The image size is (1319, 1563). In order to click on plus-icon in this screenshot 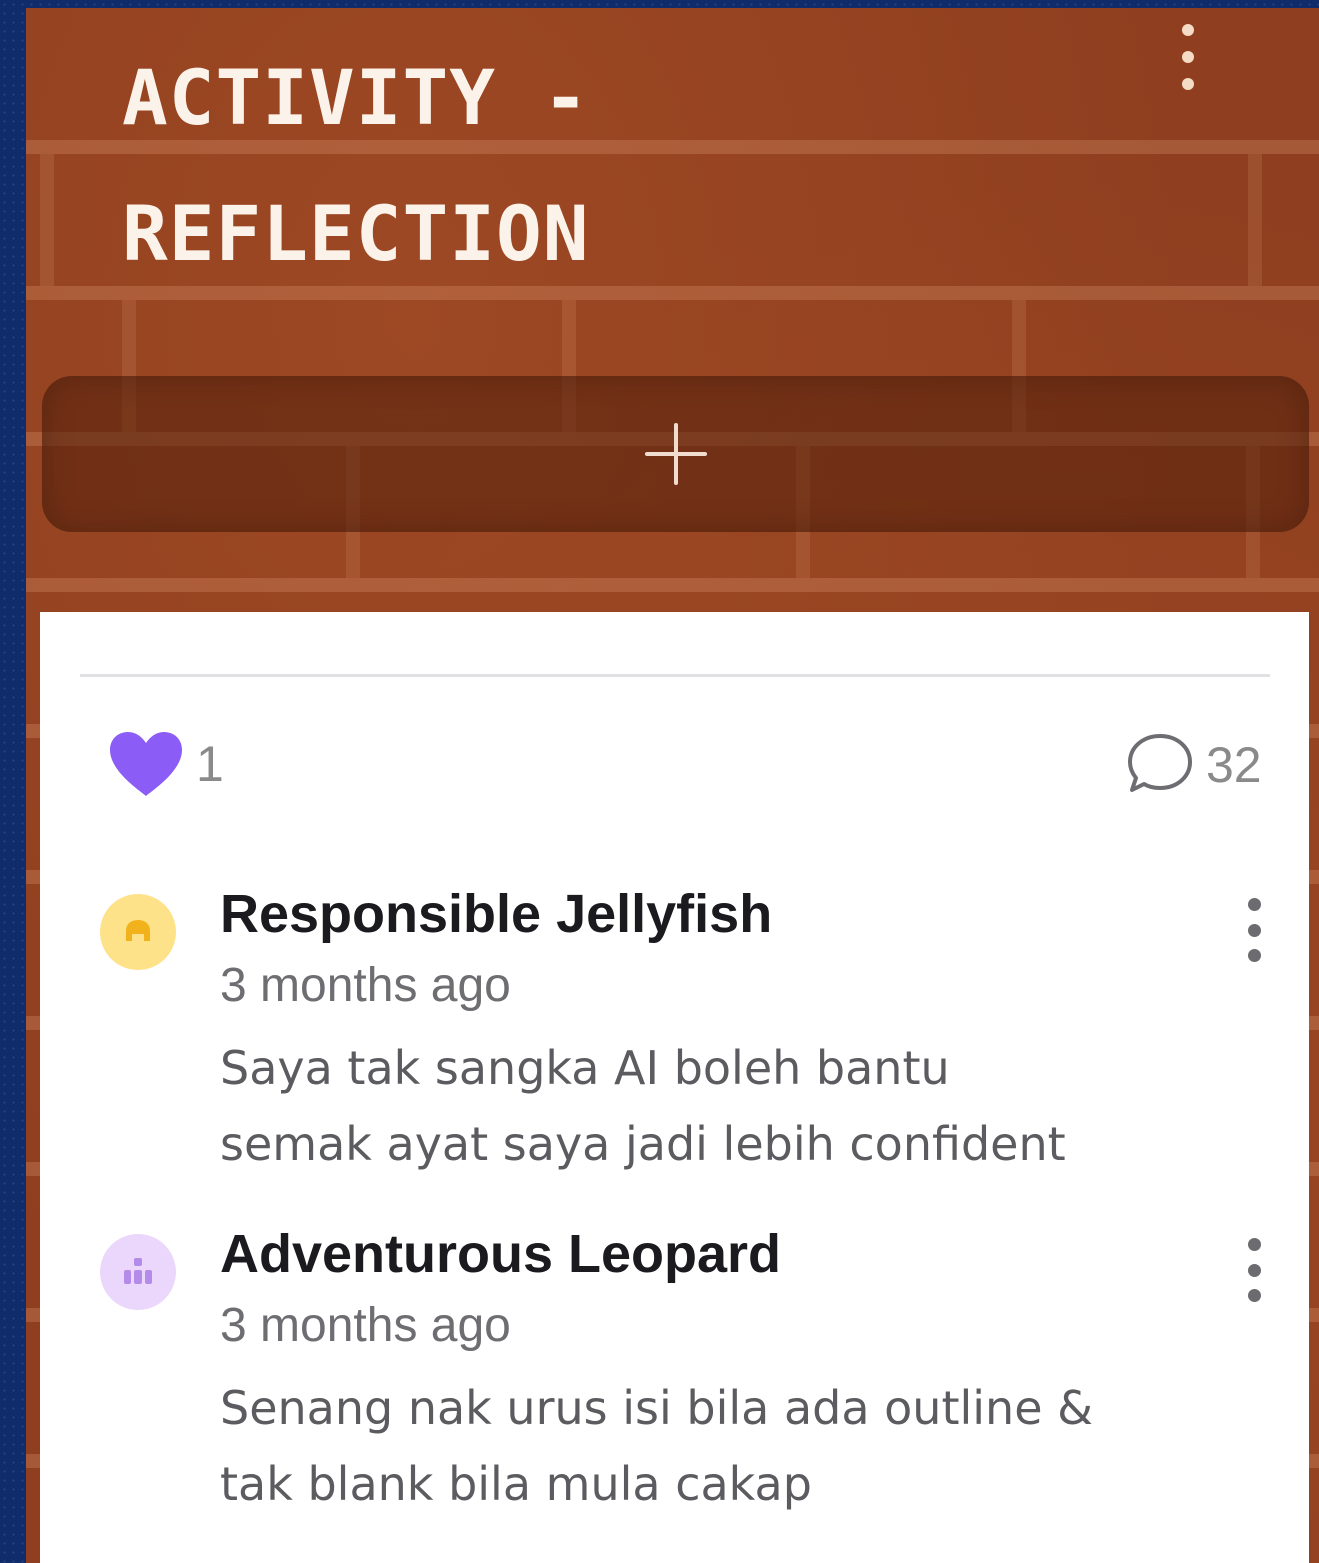, I will do `click(675, 454)`.